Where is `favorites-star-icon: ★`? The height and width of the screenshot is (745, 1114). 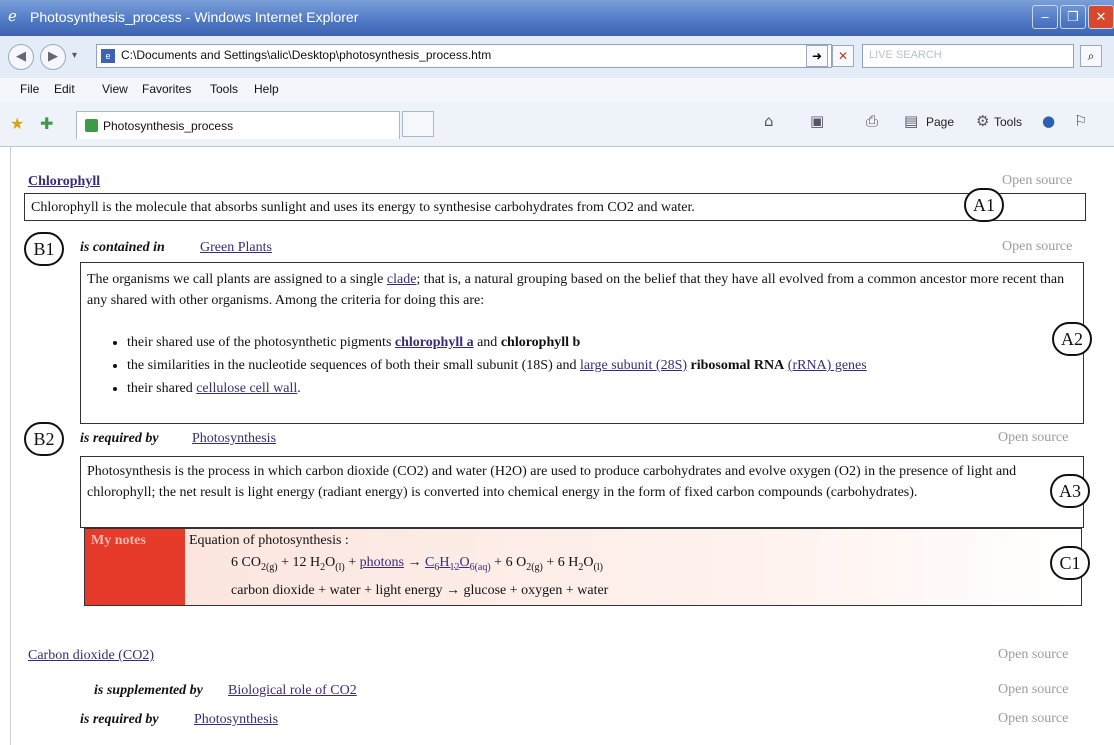 favorites-star-icon: ★ is located at coordinates (17, 123).